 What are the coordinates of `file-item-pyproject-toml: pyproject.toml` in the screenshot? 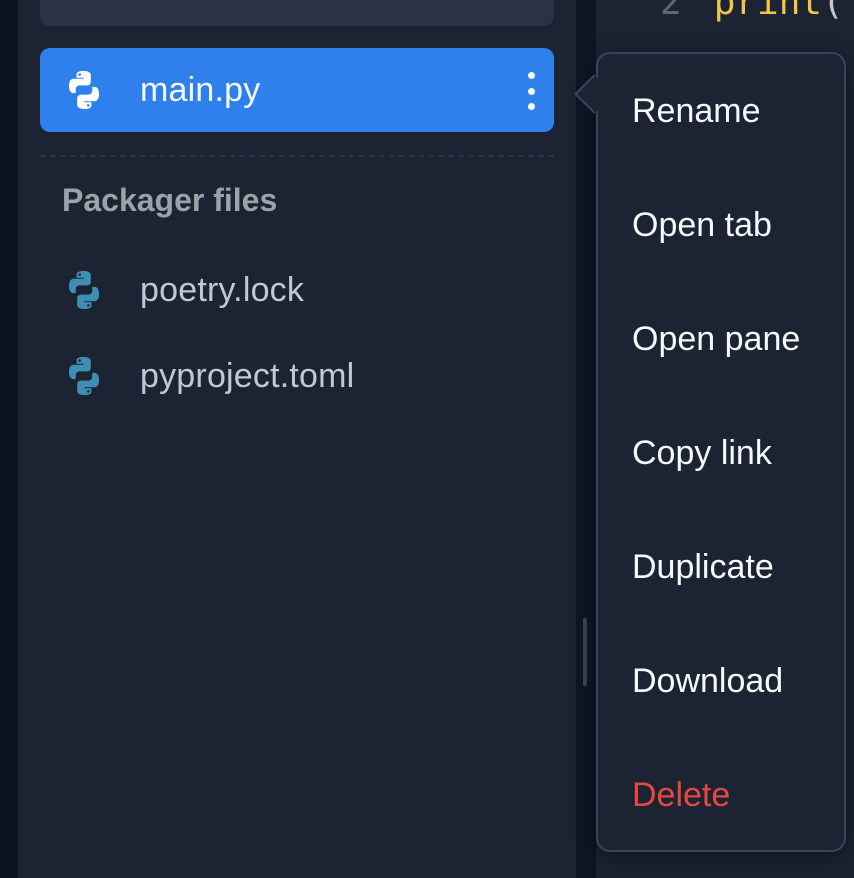 It's located at (297, 376).